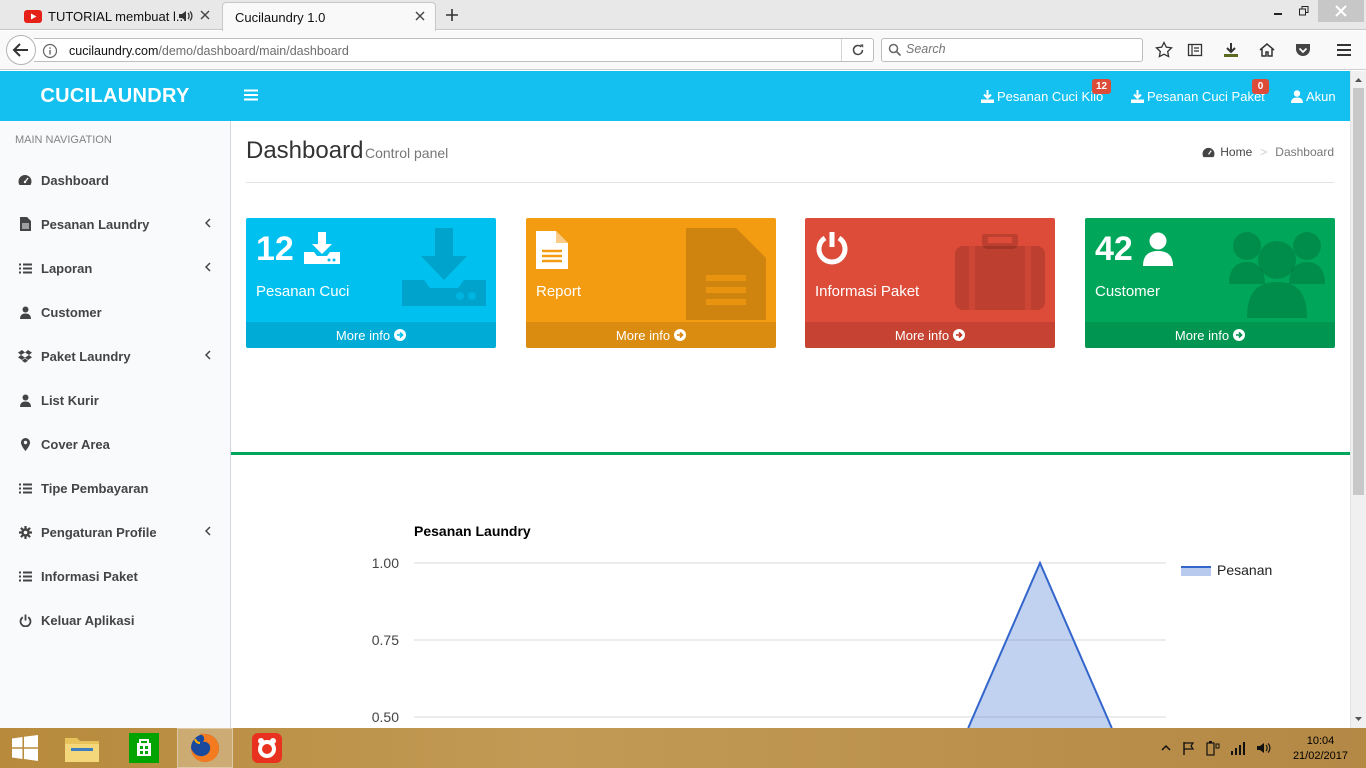 The height and width of the screenshot is (768, 1366). I want to click on home-button, so click(1267, 50).